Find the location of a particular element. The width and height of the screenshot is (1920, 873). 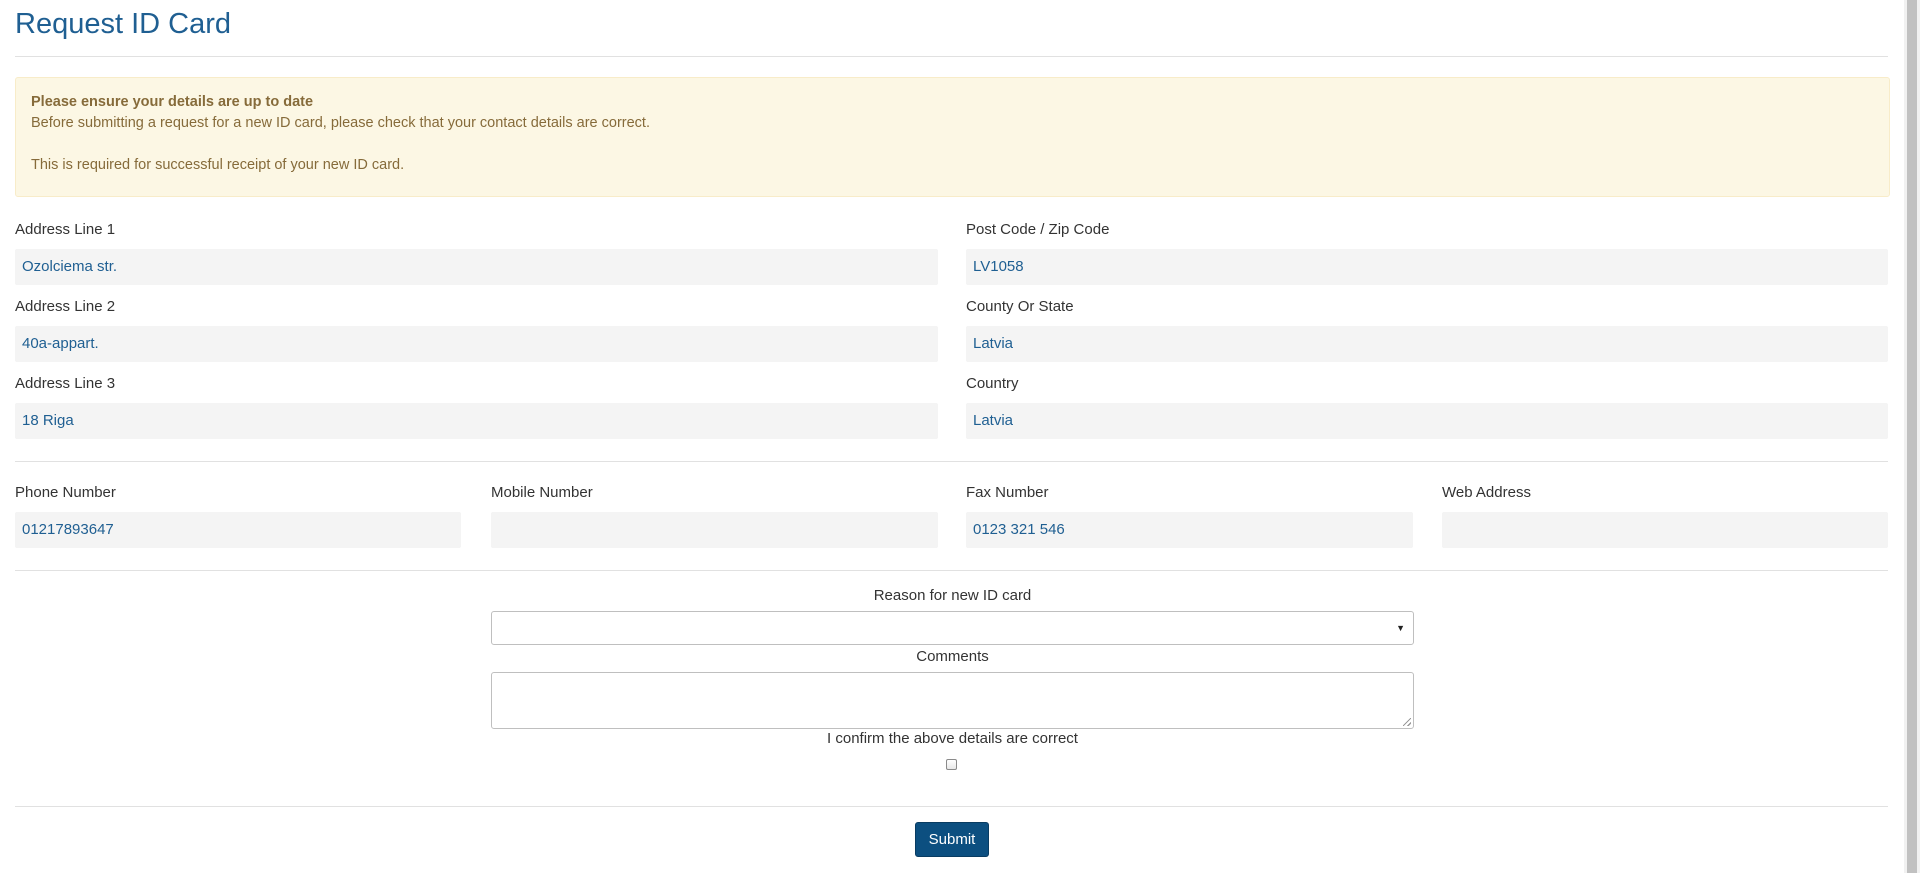

postcode-label: Post Code / Zip Code is located at coordinates (1038, 229).